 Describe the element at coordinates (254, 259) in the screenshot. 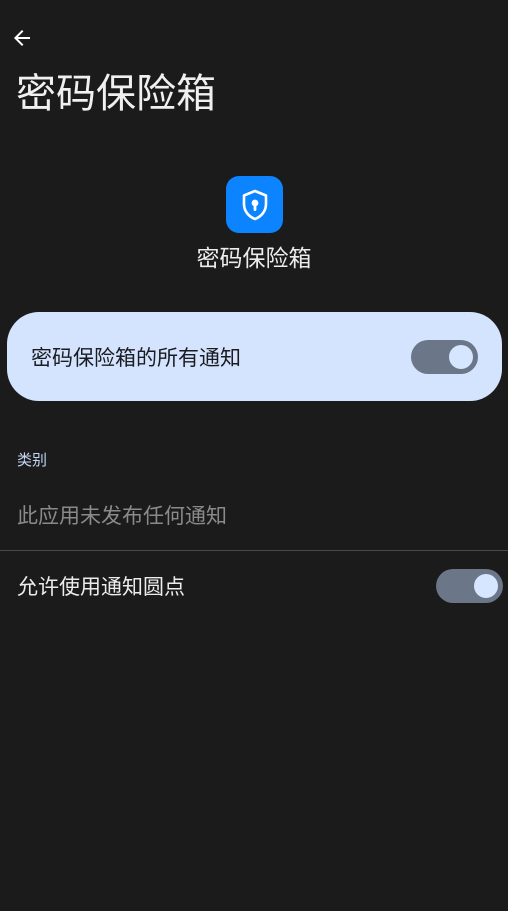

I see `app-name: 密码保险箱` at that location.